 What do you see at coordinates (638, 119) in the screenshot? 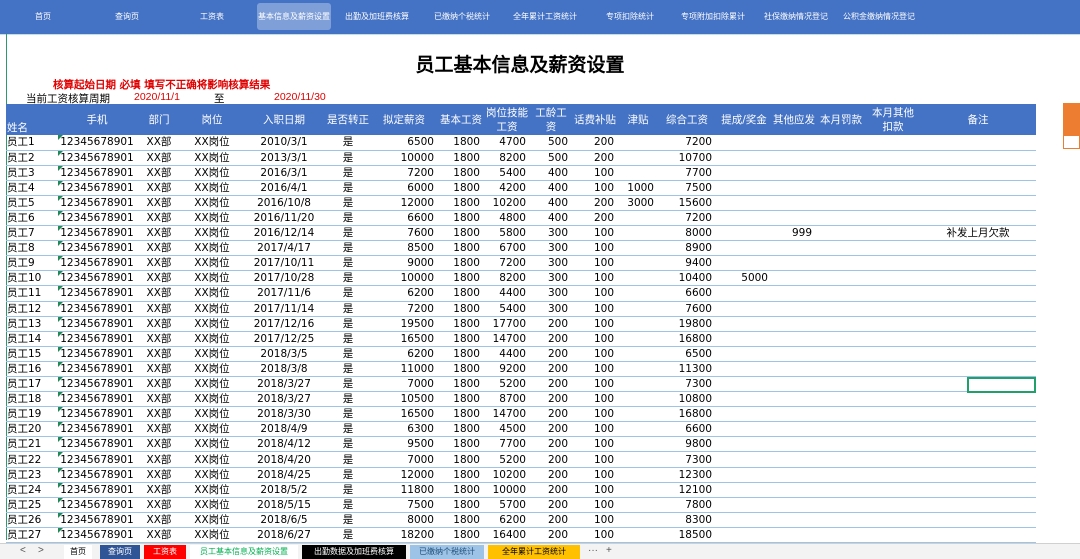
I see `column-header: 津贴` at bounding box center [638, 119].